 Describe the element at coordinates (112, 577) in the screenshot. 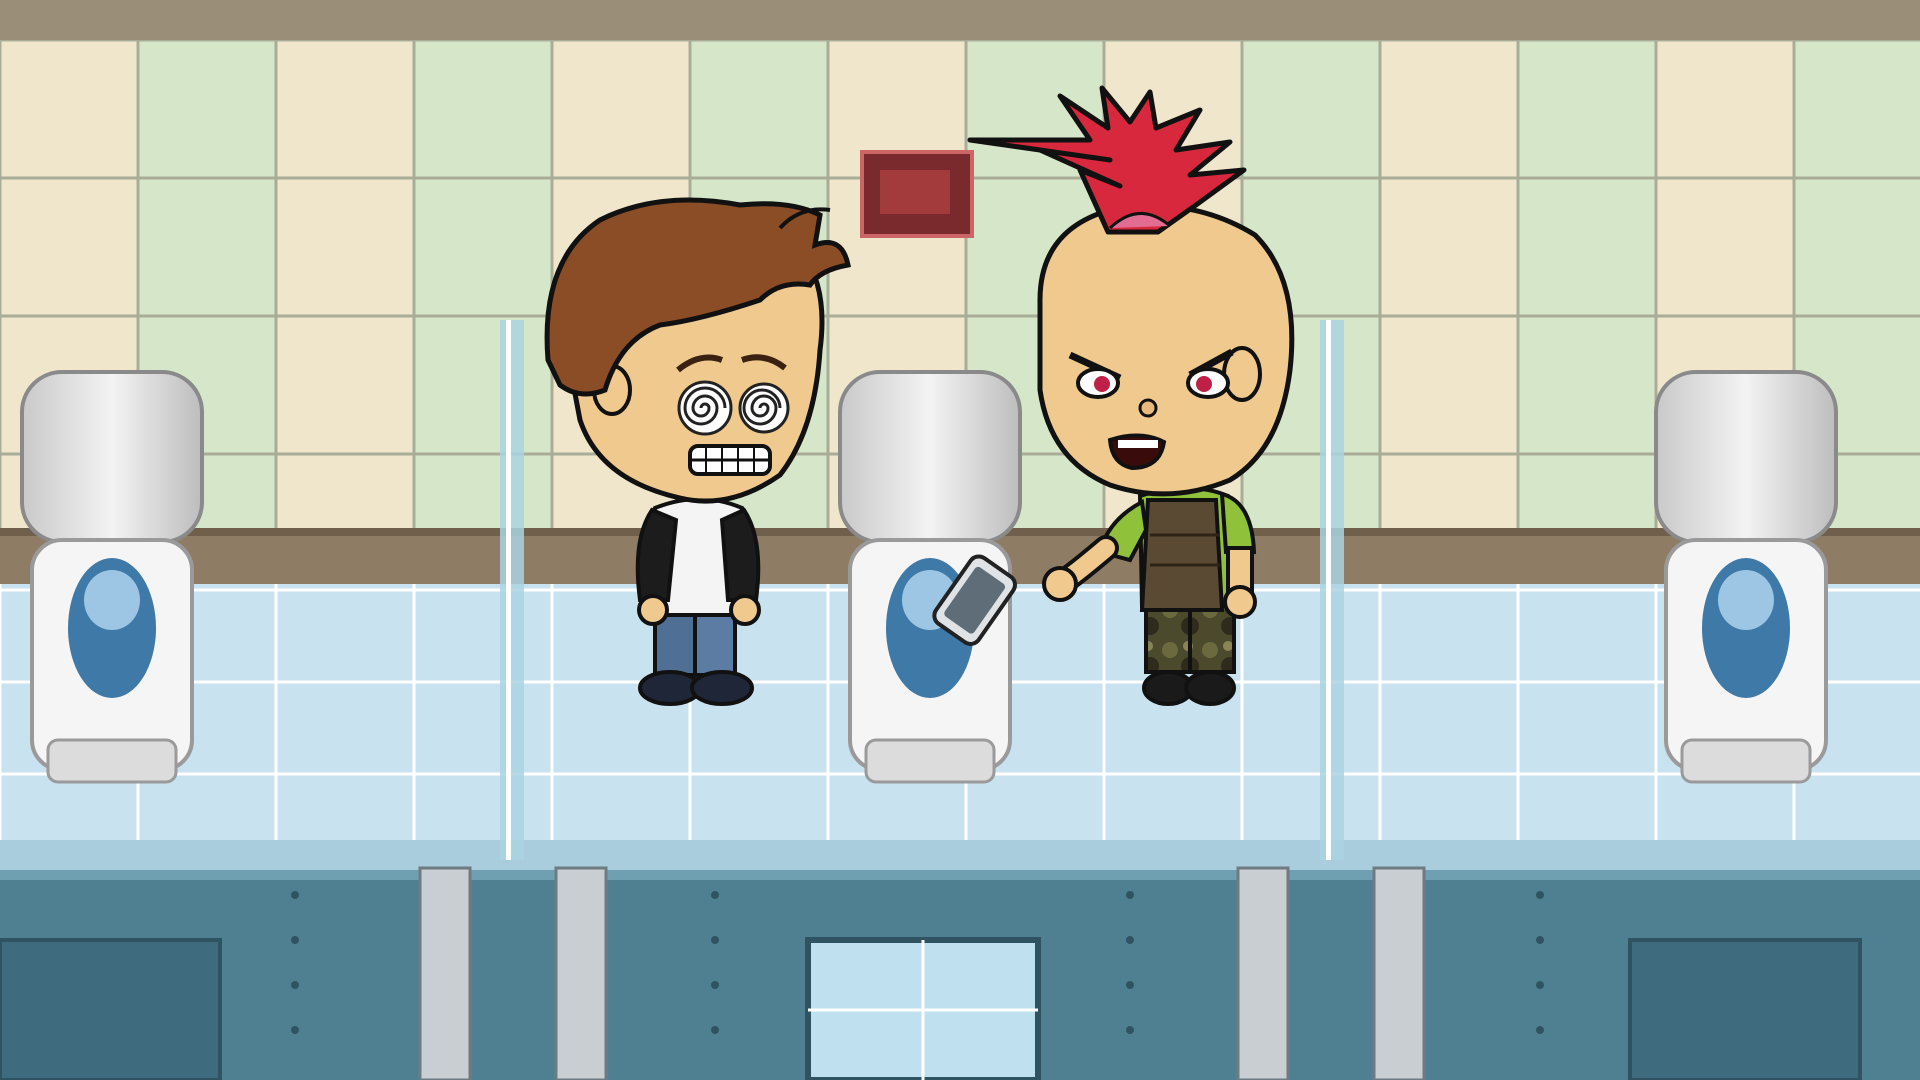

I see `urinal-left` at that location.